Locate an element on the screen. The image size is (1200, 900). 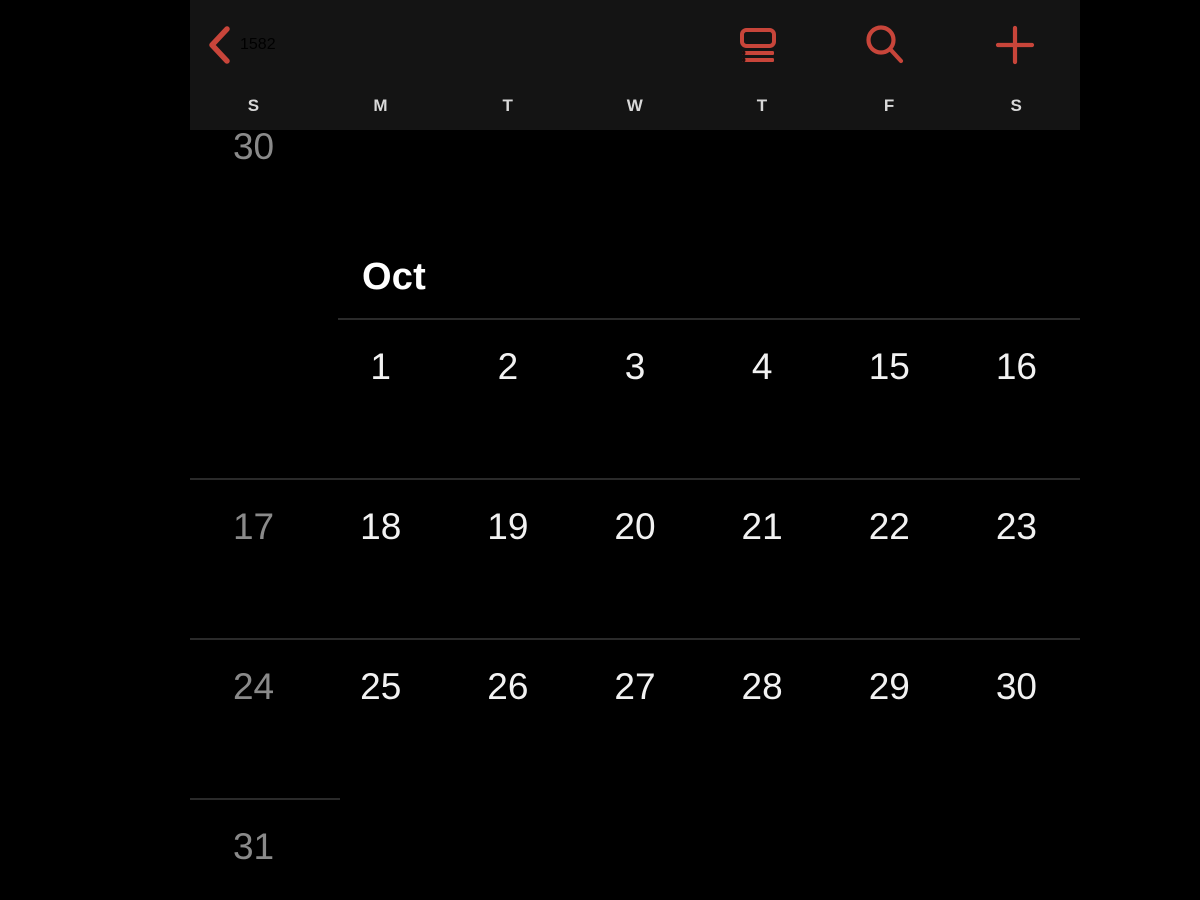
weekday-sunday: S is located at coordinates (253, 105).